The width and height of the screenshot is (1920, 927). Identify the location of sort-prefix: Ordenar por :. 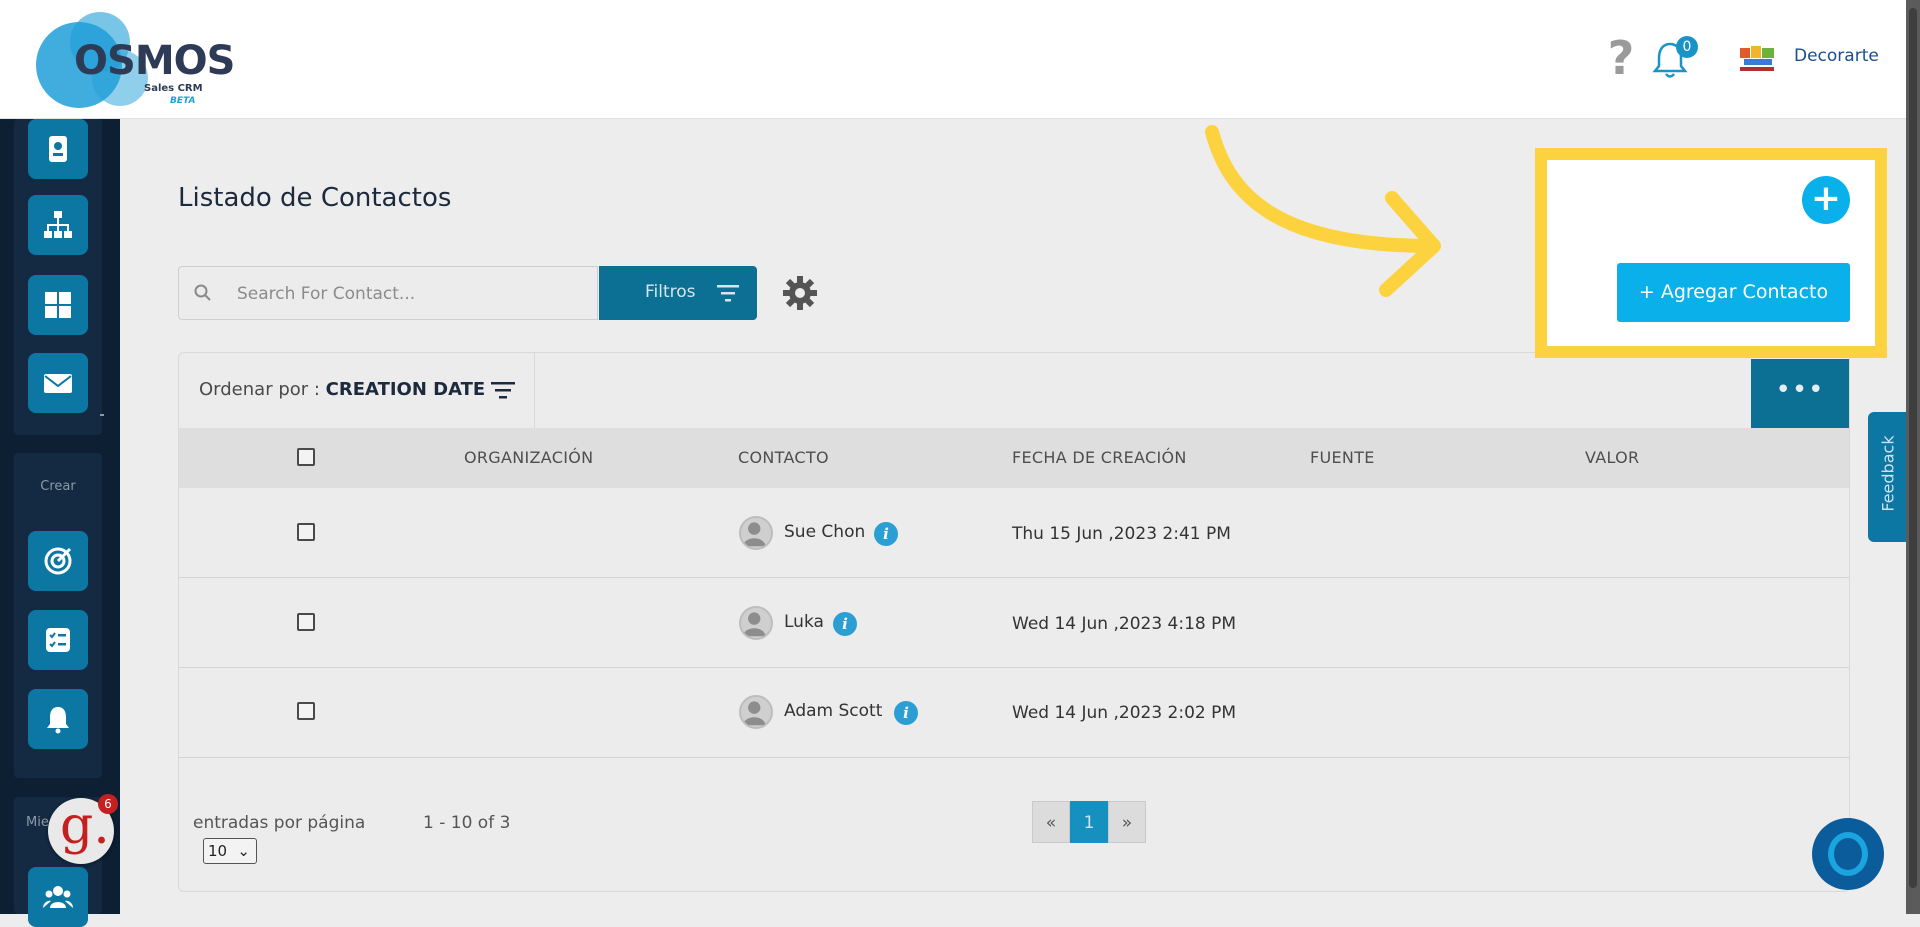
(259, 389).